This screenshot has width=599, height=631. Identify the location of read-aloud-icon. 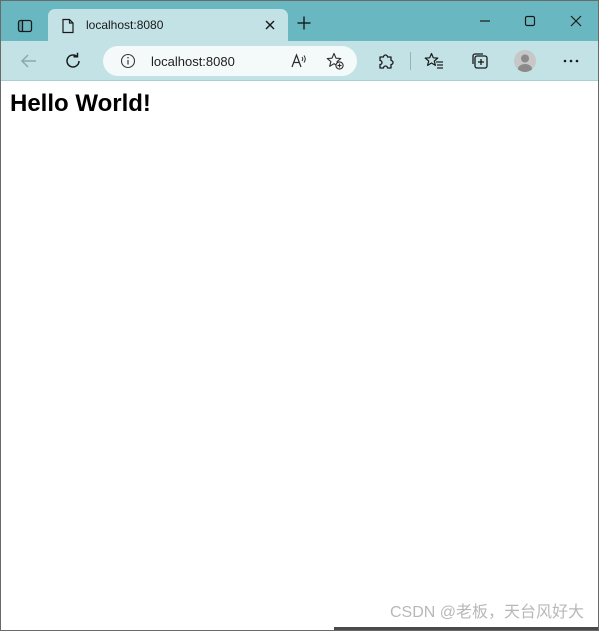
(299, 61).